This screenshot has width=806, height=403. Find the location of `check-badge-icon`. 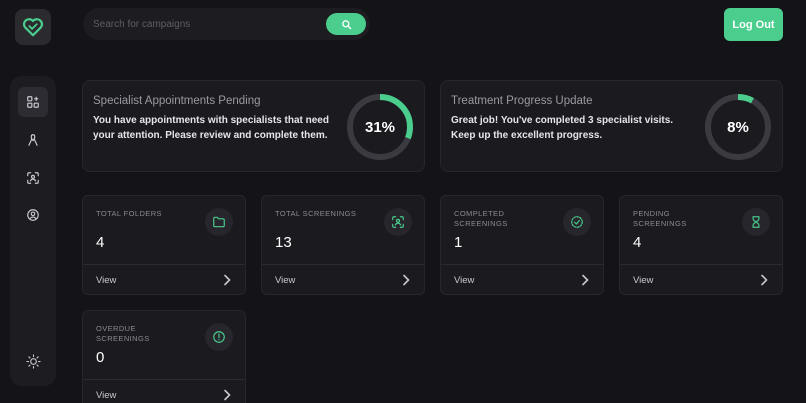

check-badge-icon is located at coordinates (577, 222).